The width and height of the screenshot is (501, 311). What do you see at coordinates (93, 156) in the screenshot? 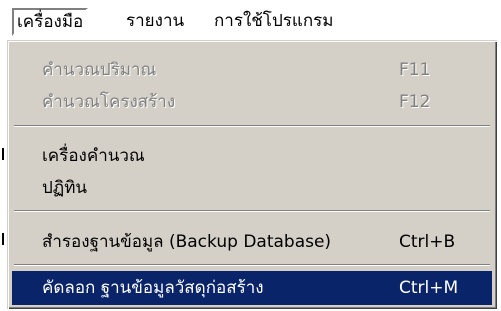
I see `menu-item-label: เครื่องคำนวณ` at bounding box center [93, 156].